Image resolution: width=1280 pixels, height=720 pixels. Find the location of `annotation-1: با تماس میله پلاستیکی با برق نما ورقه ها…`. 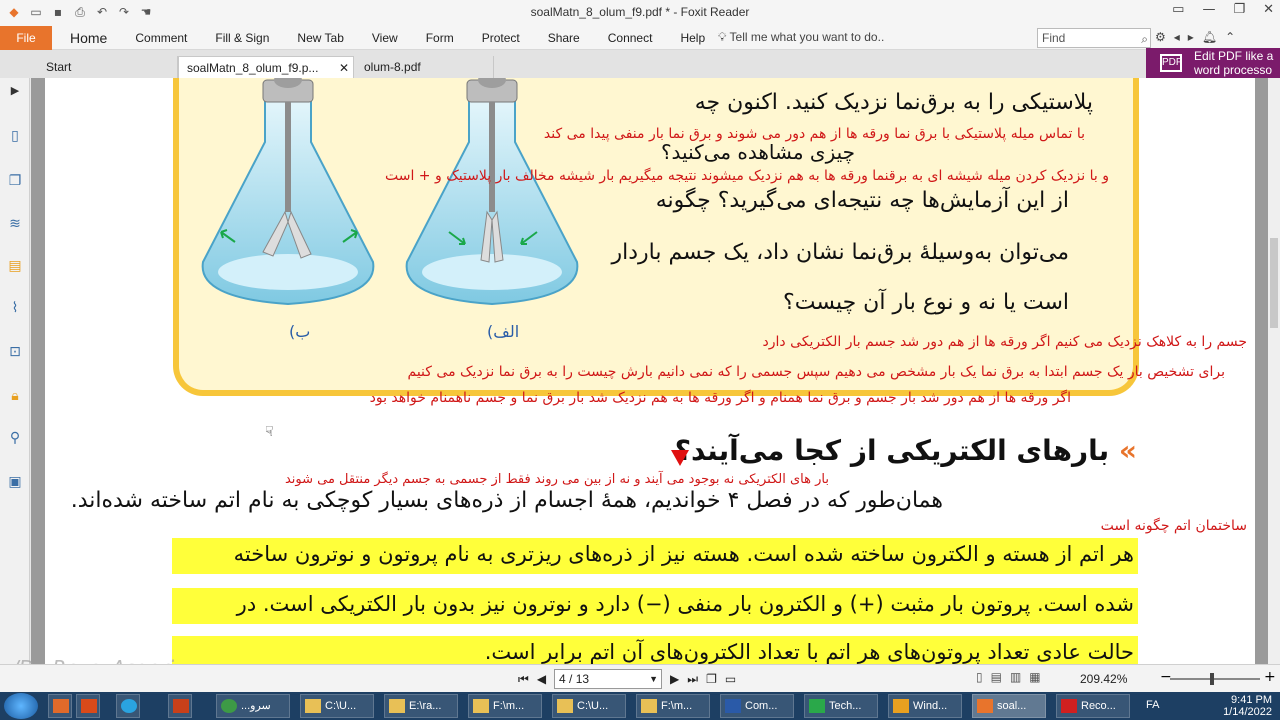

annotation-1: با تماس میله پلاستیکی با برق نما ورقه ها… is located at coordinates (814, 134).